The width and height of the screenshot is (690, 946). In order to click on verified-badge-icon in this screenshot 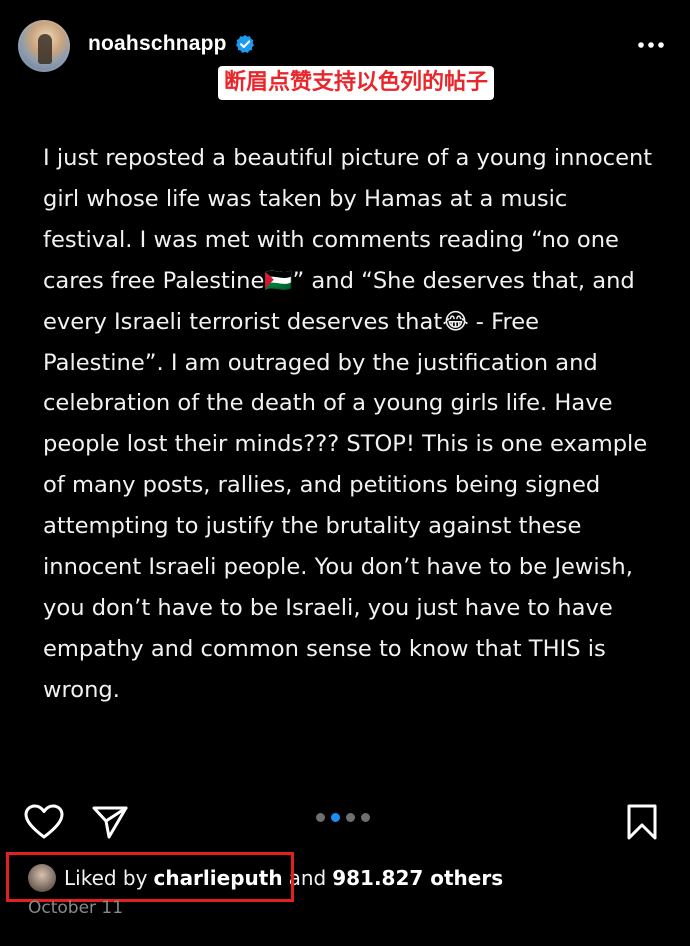, I will do `click(245, 44)`.